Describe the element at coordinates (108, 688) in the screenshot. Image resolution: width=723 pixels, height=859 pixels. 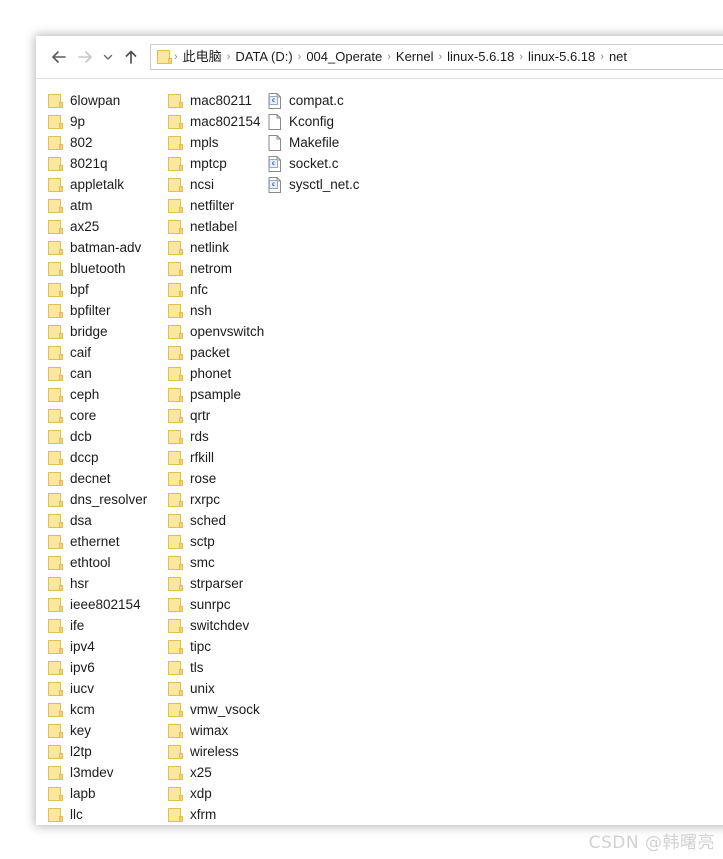
I see `file-list-item: iucv` at that location.